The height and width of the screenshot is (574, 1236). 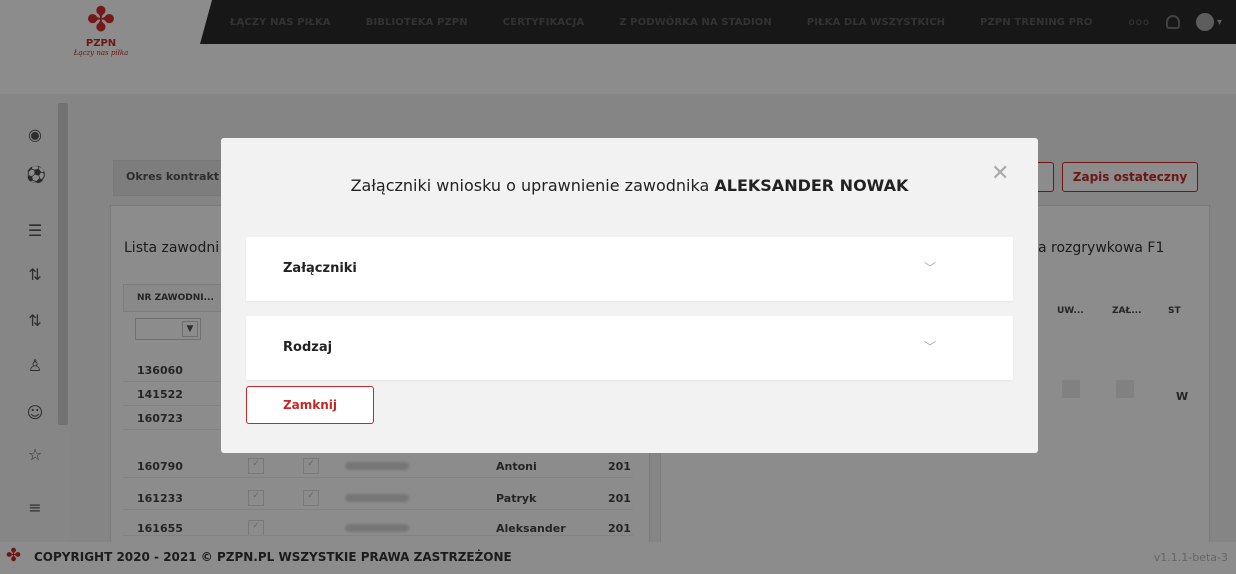 What do you see at coordinates (320, 268) in the screenshot?
I see `accordion-label: Załączniki` at bounding box center [320, 268].